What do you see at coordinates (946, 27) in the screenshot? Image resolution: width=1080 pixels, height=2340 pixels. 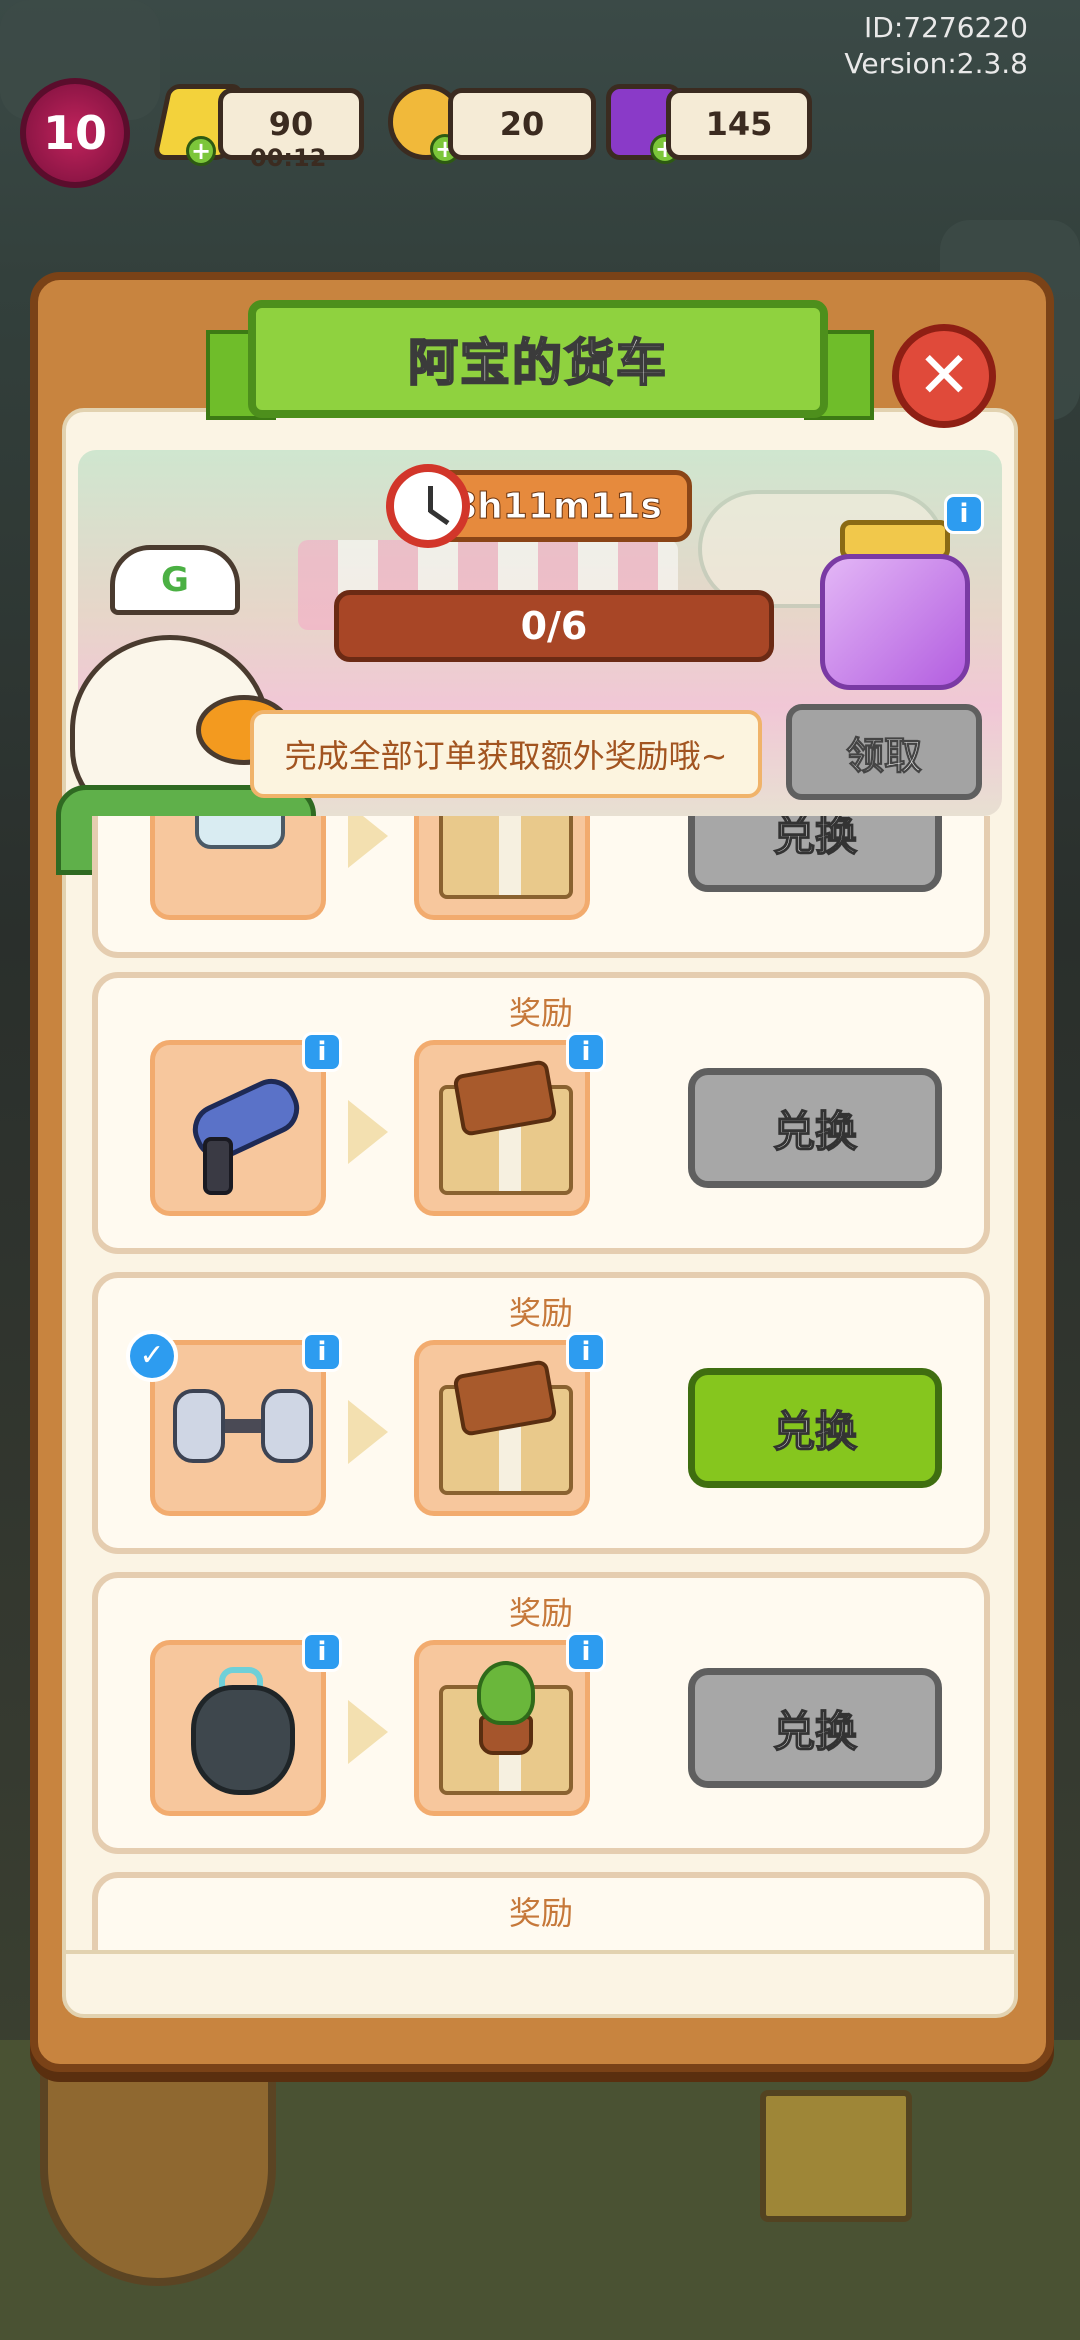 I see `player-id: ID:7276220` at bounding box center [946, 27].